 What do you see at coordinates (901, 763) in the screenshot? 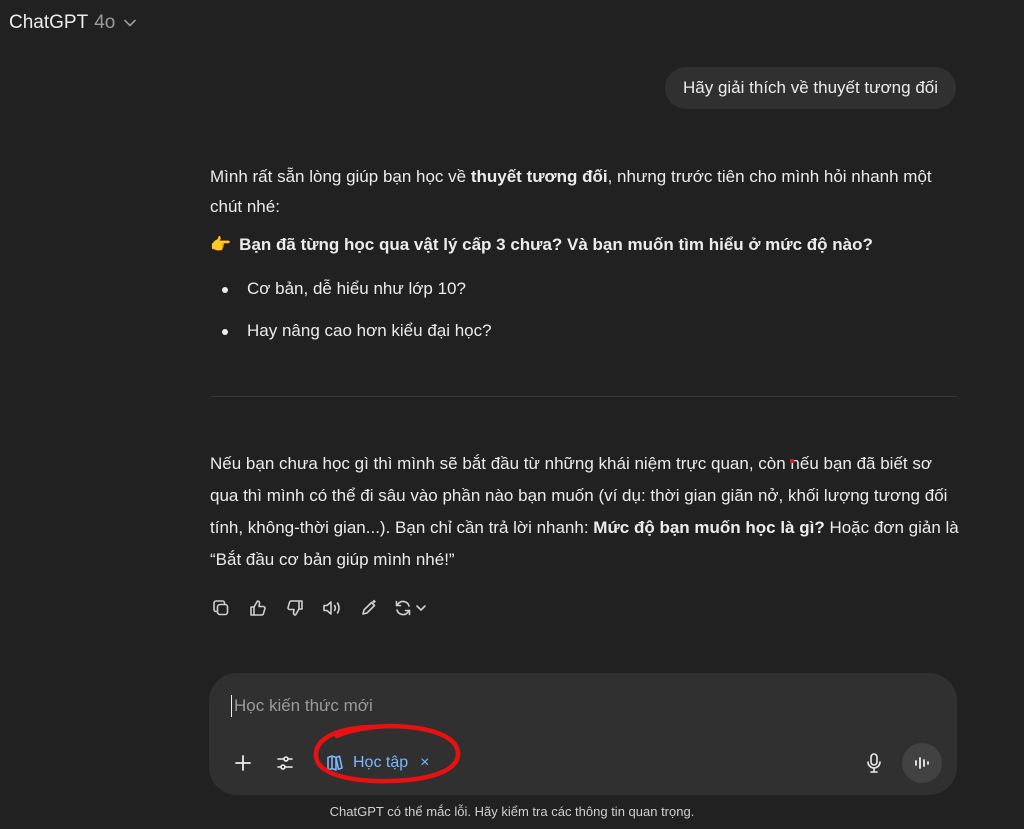
I see `composer-right-tools` at bounding box center [901, 763].